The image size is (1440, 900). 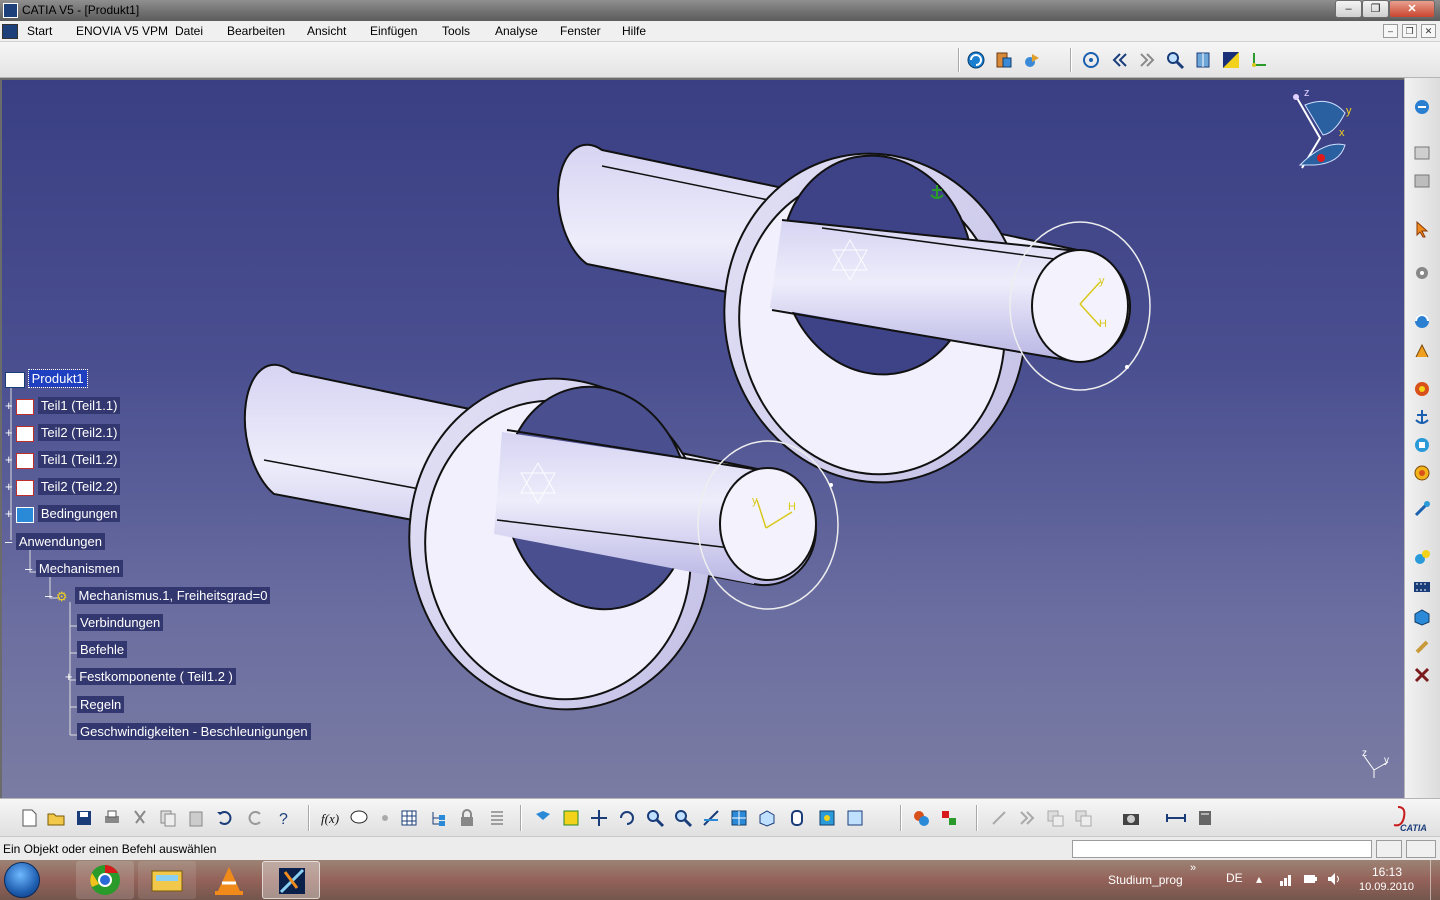 What do you see at coordinates (439, 818) in the screenshot?
I see `tree-icon` at bounding box center [439, 818].